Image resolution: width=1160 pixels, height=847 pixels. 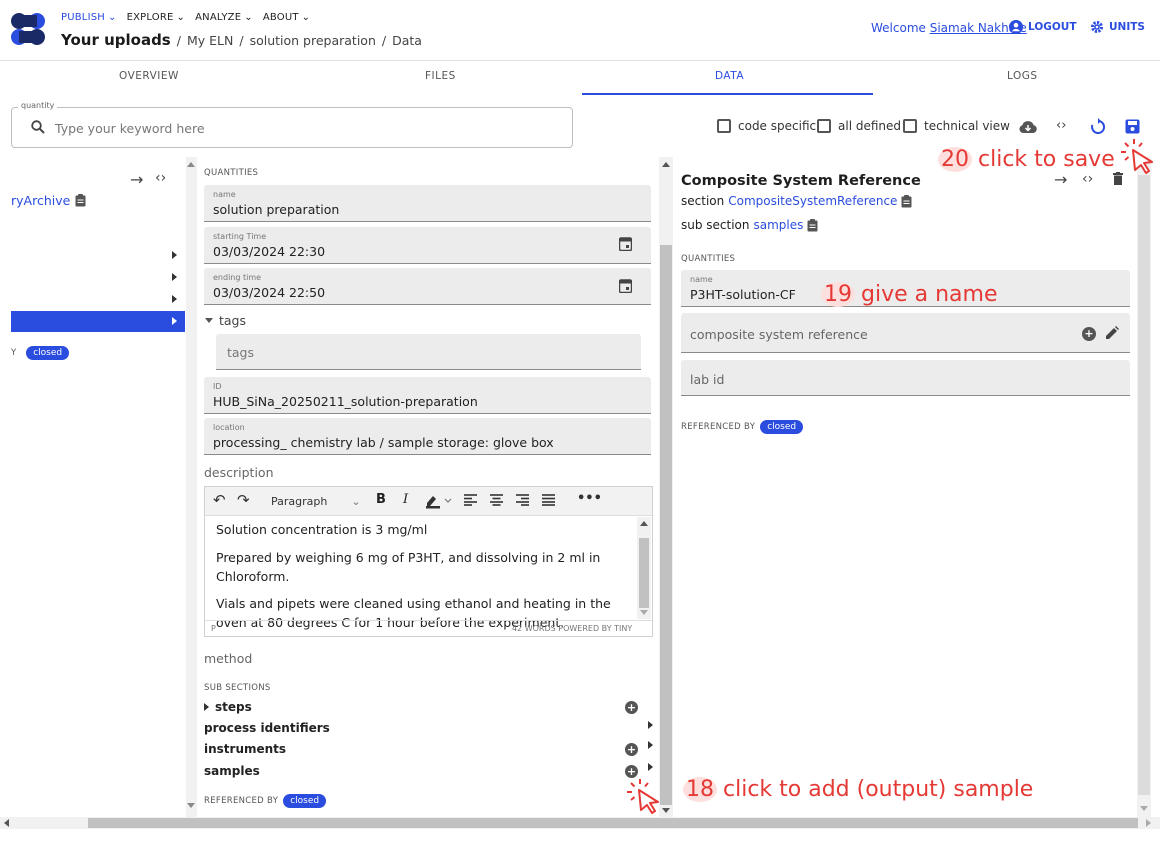 What do you see at coordinates (381, 499) in the screenshot?
I see `bold-icon: B` at bounding box center [381, 499].